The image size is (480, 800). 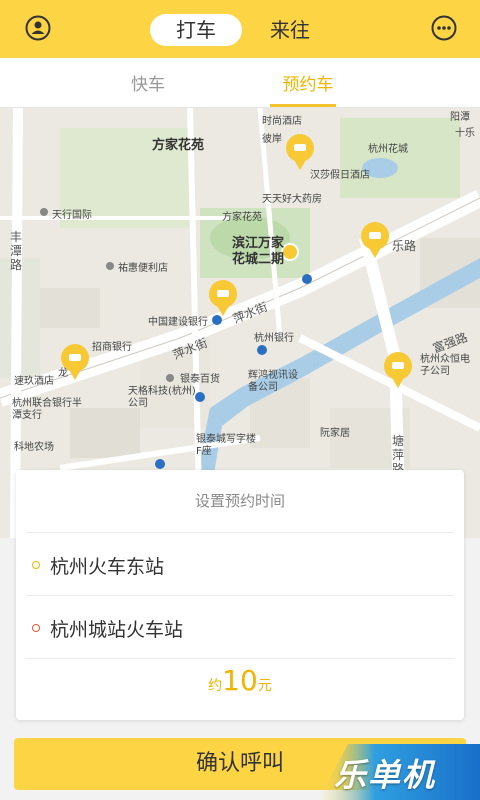 What do you see at coordinates (445, 365) in the screenshot?
I see `map-label: 杭州众恒电子公司` at bounding box center [445, 365].